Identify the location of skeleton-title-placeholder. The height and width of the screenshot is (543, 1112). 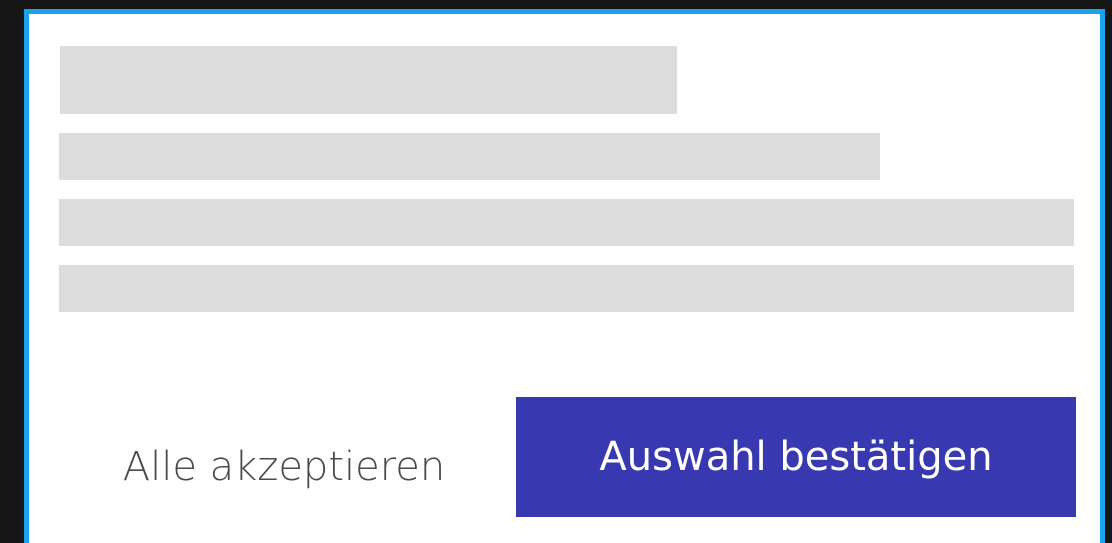
(368, 80).